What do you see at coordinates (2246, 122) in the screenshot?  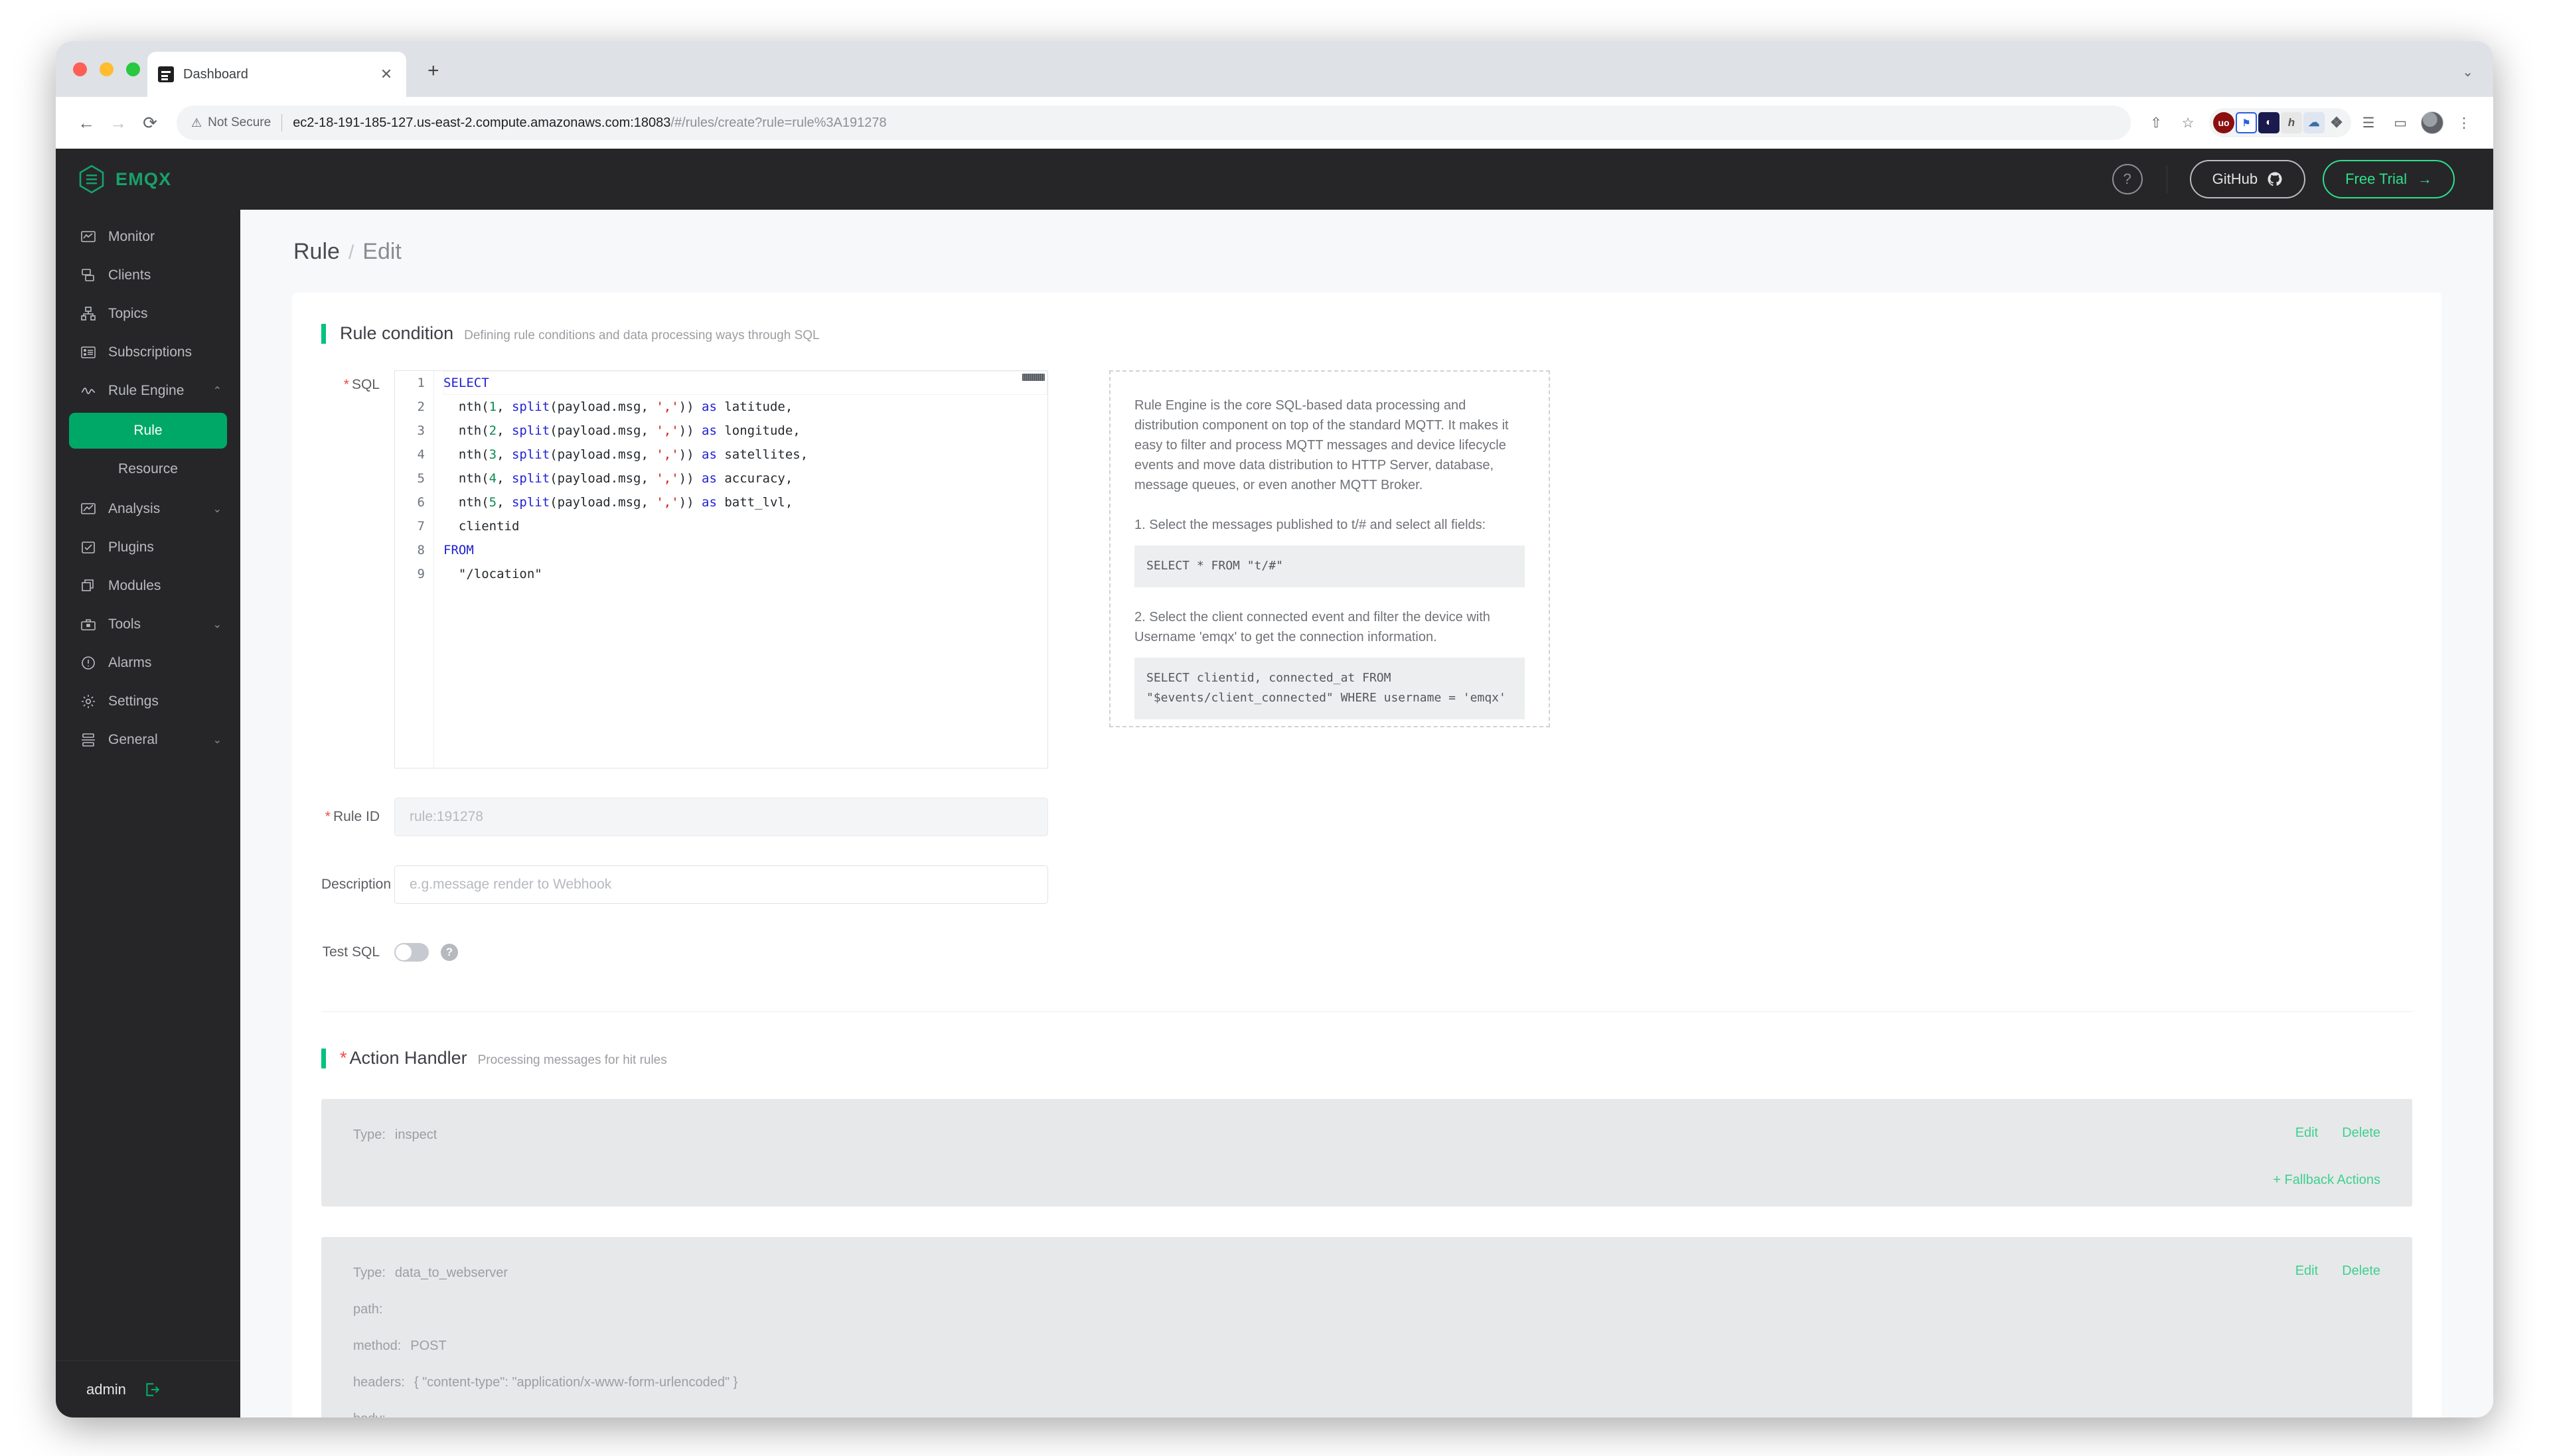 I see `privacy-badger-icon: ⚑` at bounding box center [2246, 122].